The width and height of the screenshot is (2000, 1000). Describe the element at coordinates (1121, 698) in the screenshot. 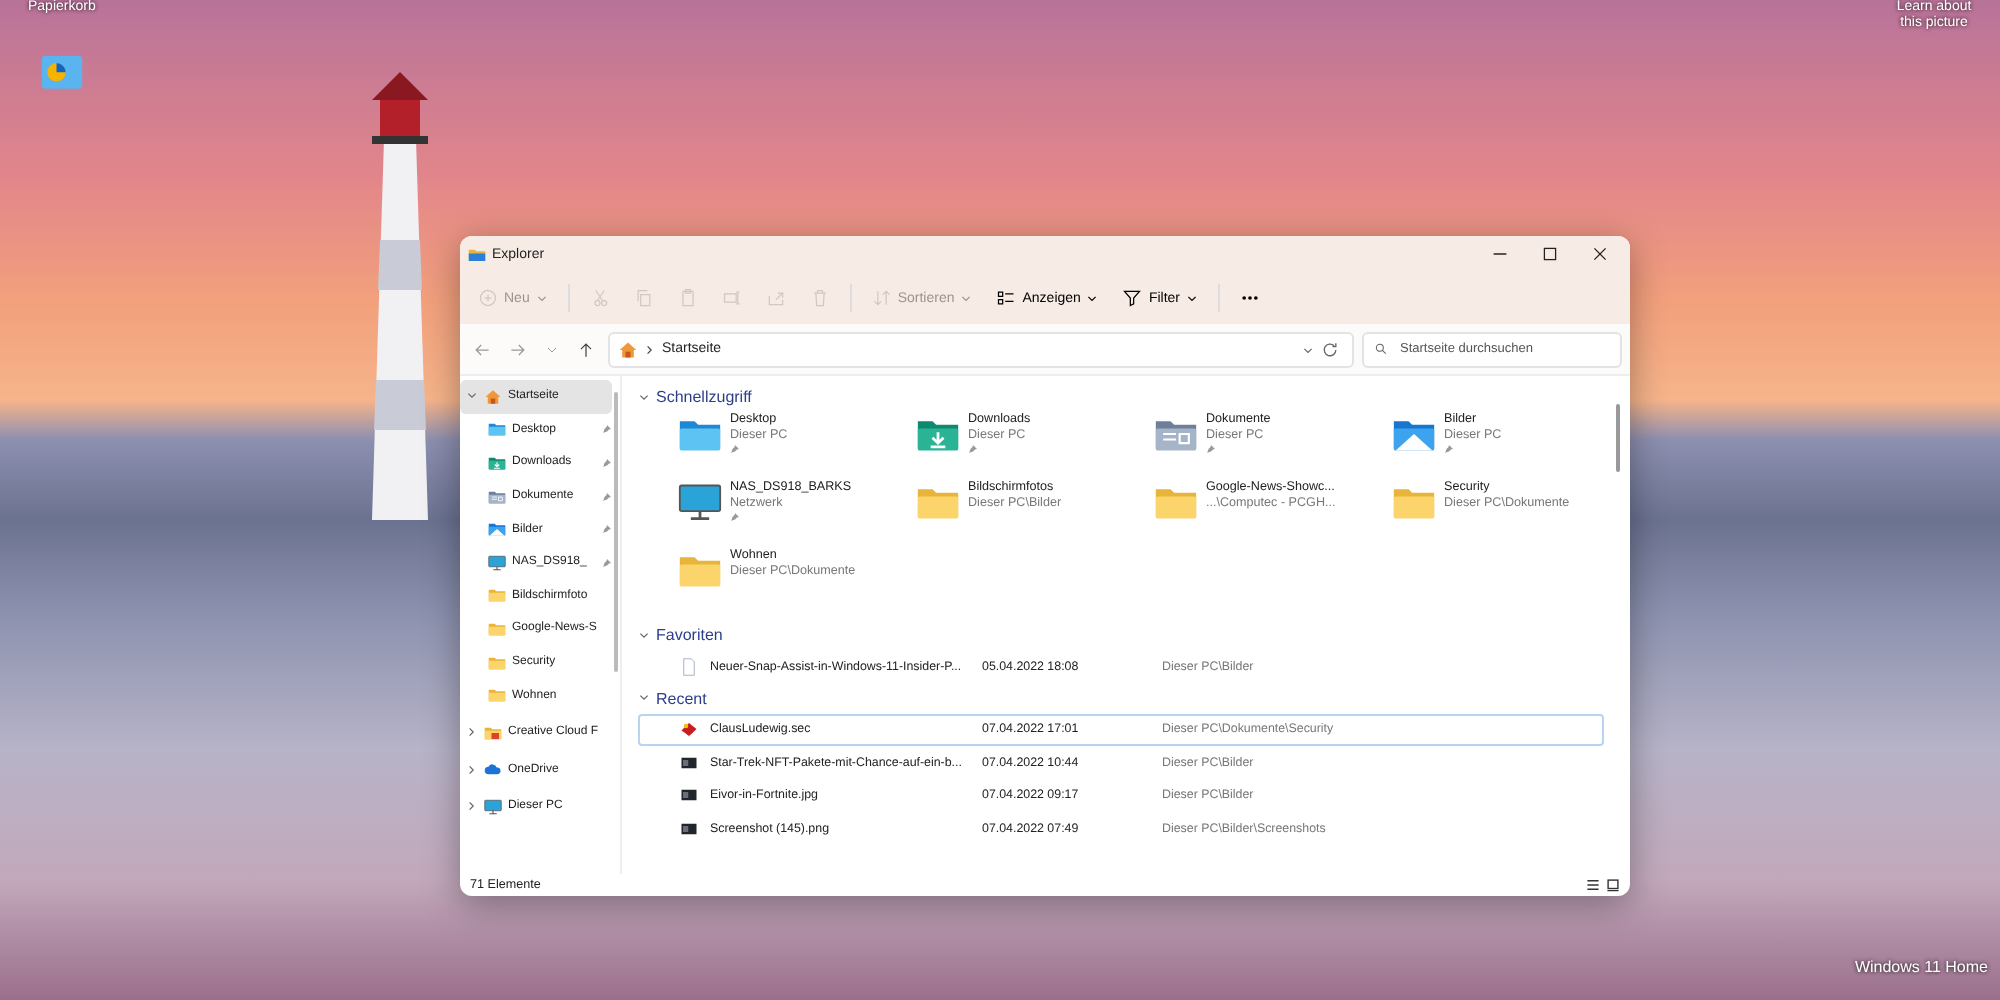

I see `section-header: Recent` at that location.